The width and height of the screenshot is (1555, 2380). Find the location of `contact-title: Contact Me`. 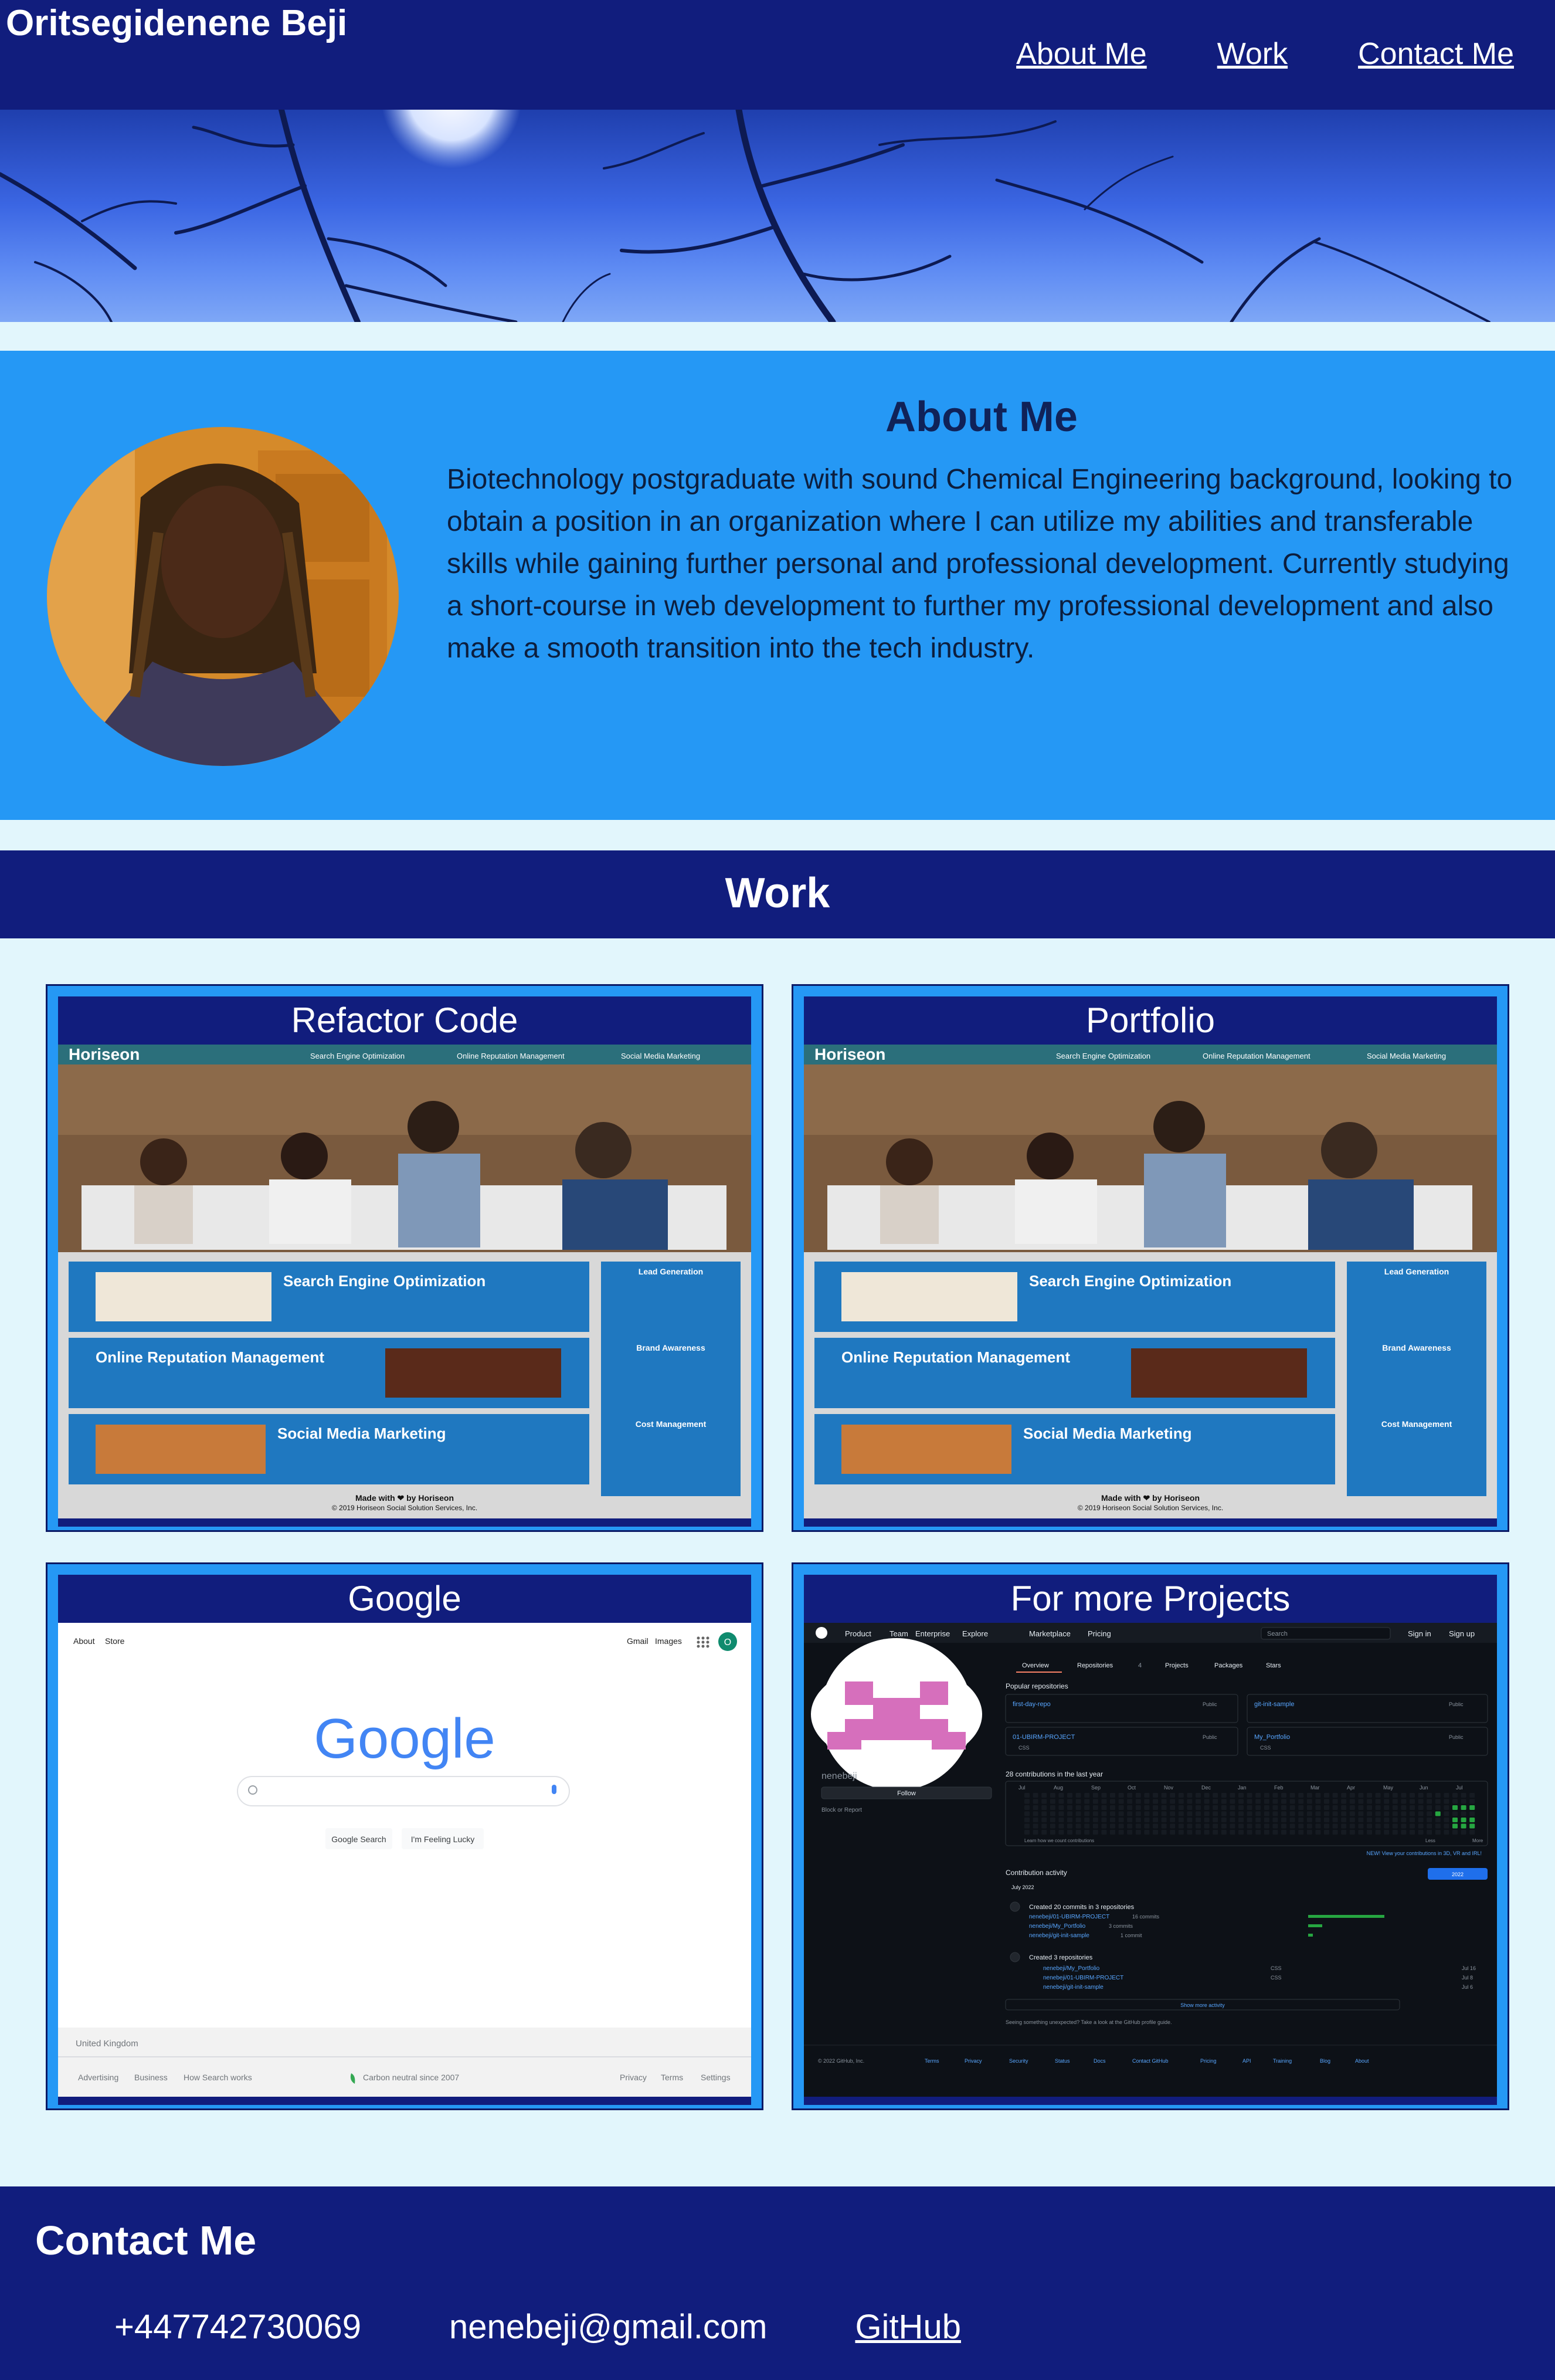

contact-title: Contact Me is located at coordinates (146, 2240).